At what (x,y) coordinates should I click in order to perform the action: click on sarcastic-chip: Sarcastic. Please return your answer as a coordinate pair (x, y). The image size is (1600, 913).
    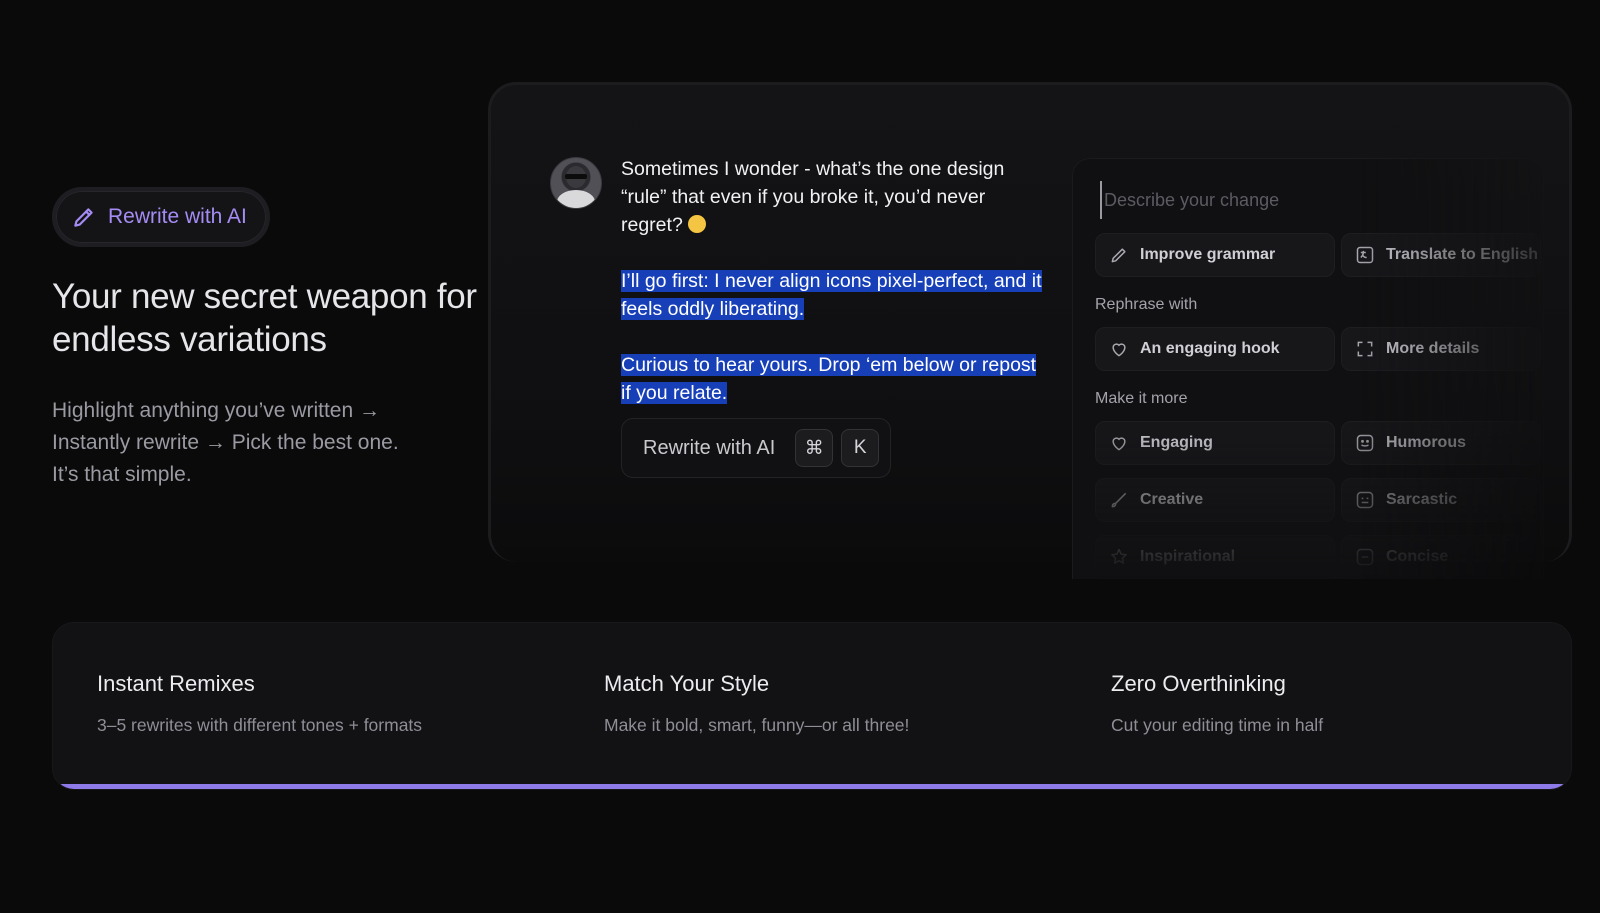
    Looking at the image, I should click on (1441, 500).